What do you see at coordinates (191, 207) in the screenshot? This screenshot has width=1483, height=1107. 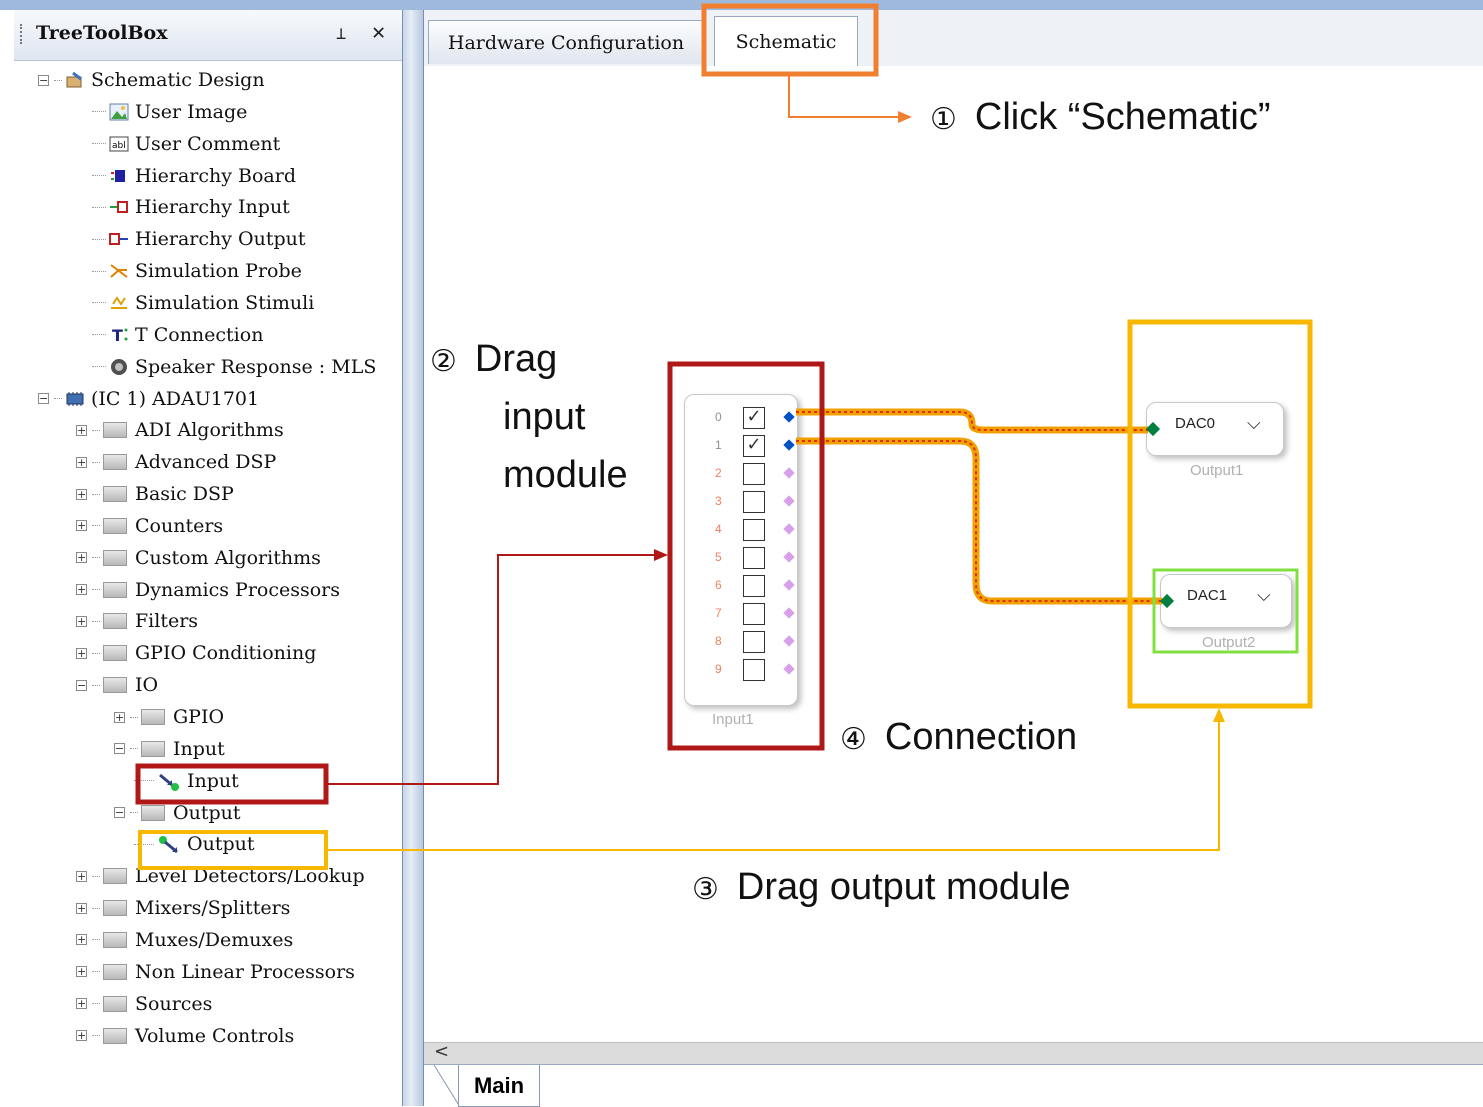 I see `tree-item: Hierarchy Input` at bounding box center [191, 207].